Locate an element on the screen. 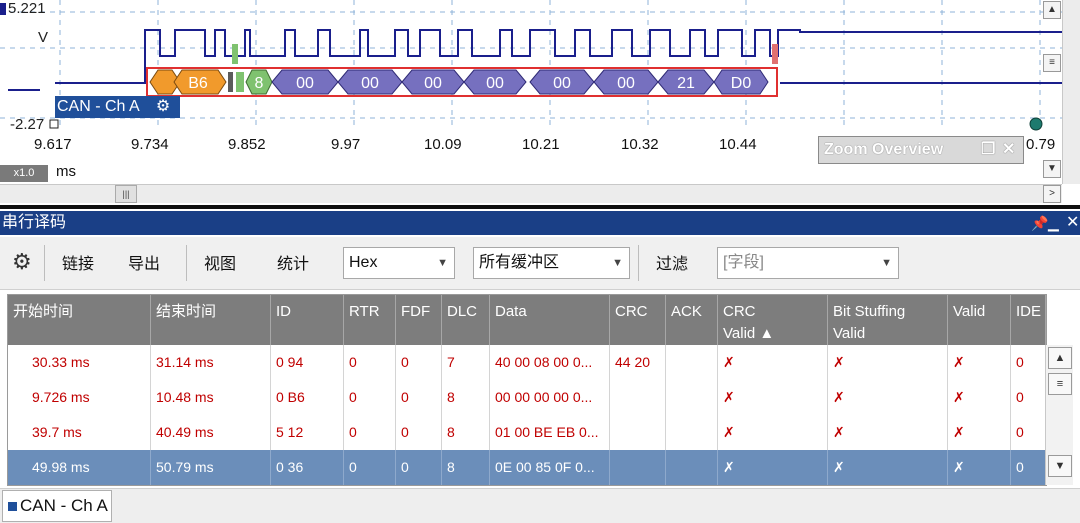 The image size is (1080, 523). filter-button: 过滤 is located at coordinates (672, 262).